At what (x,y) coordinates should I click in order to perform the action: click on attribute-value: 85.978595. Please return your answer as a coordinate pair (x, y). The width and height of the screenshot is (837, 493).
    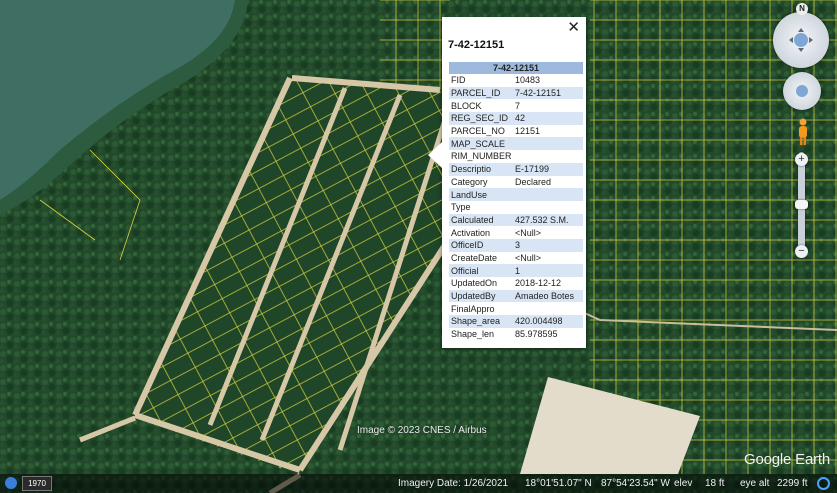
    Looking at the image, I should click on (536, 334).